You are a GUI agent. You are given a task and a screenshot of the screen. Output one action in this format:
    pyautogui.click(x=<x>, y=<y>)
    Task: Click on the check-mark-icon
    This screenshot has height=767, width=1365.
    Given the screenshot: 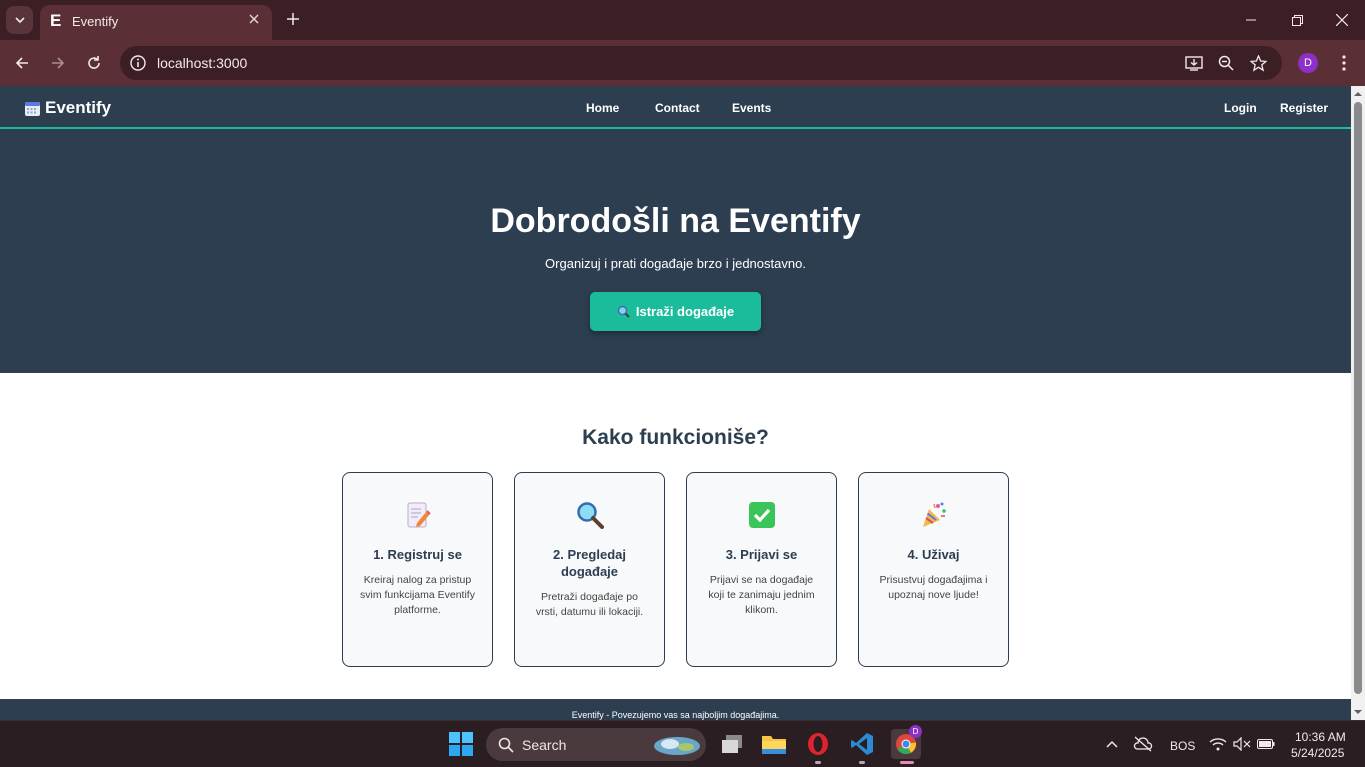 What is the action you would take?
    pyautogui.click(x=761, y=516)
    